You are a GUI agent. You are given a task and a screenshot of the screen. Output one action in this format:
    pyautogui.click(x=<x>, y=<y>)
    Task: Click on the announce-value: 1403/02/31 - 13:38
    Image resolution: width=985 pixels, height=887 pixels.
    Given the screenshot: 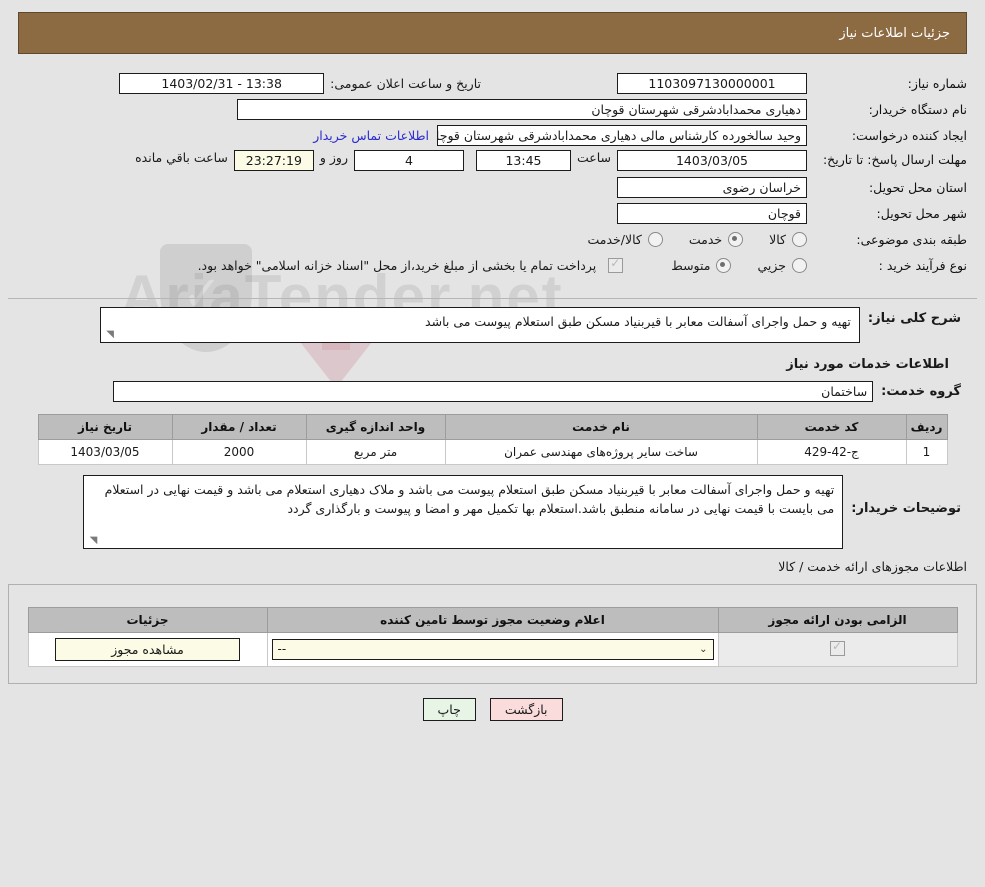 What is the action you would take?
    pyautogui.click(x=222, y=83)
    